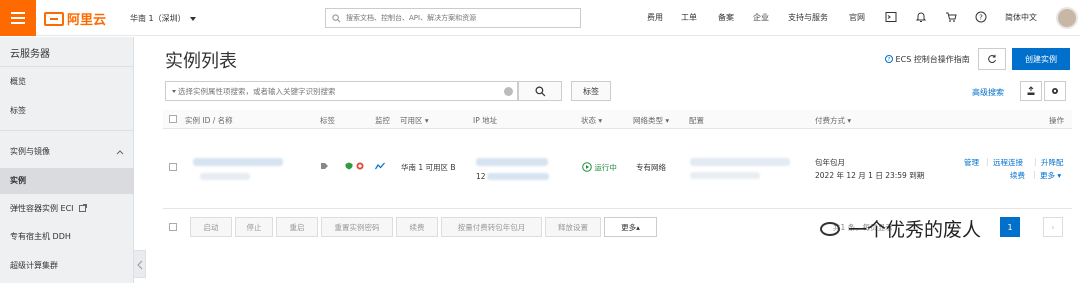  What do you see at coordinates (1067, 18) in the screenshot?
I see `avatar` at bounding box center [1067, 18].